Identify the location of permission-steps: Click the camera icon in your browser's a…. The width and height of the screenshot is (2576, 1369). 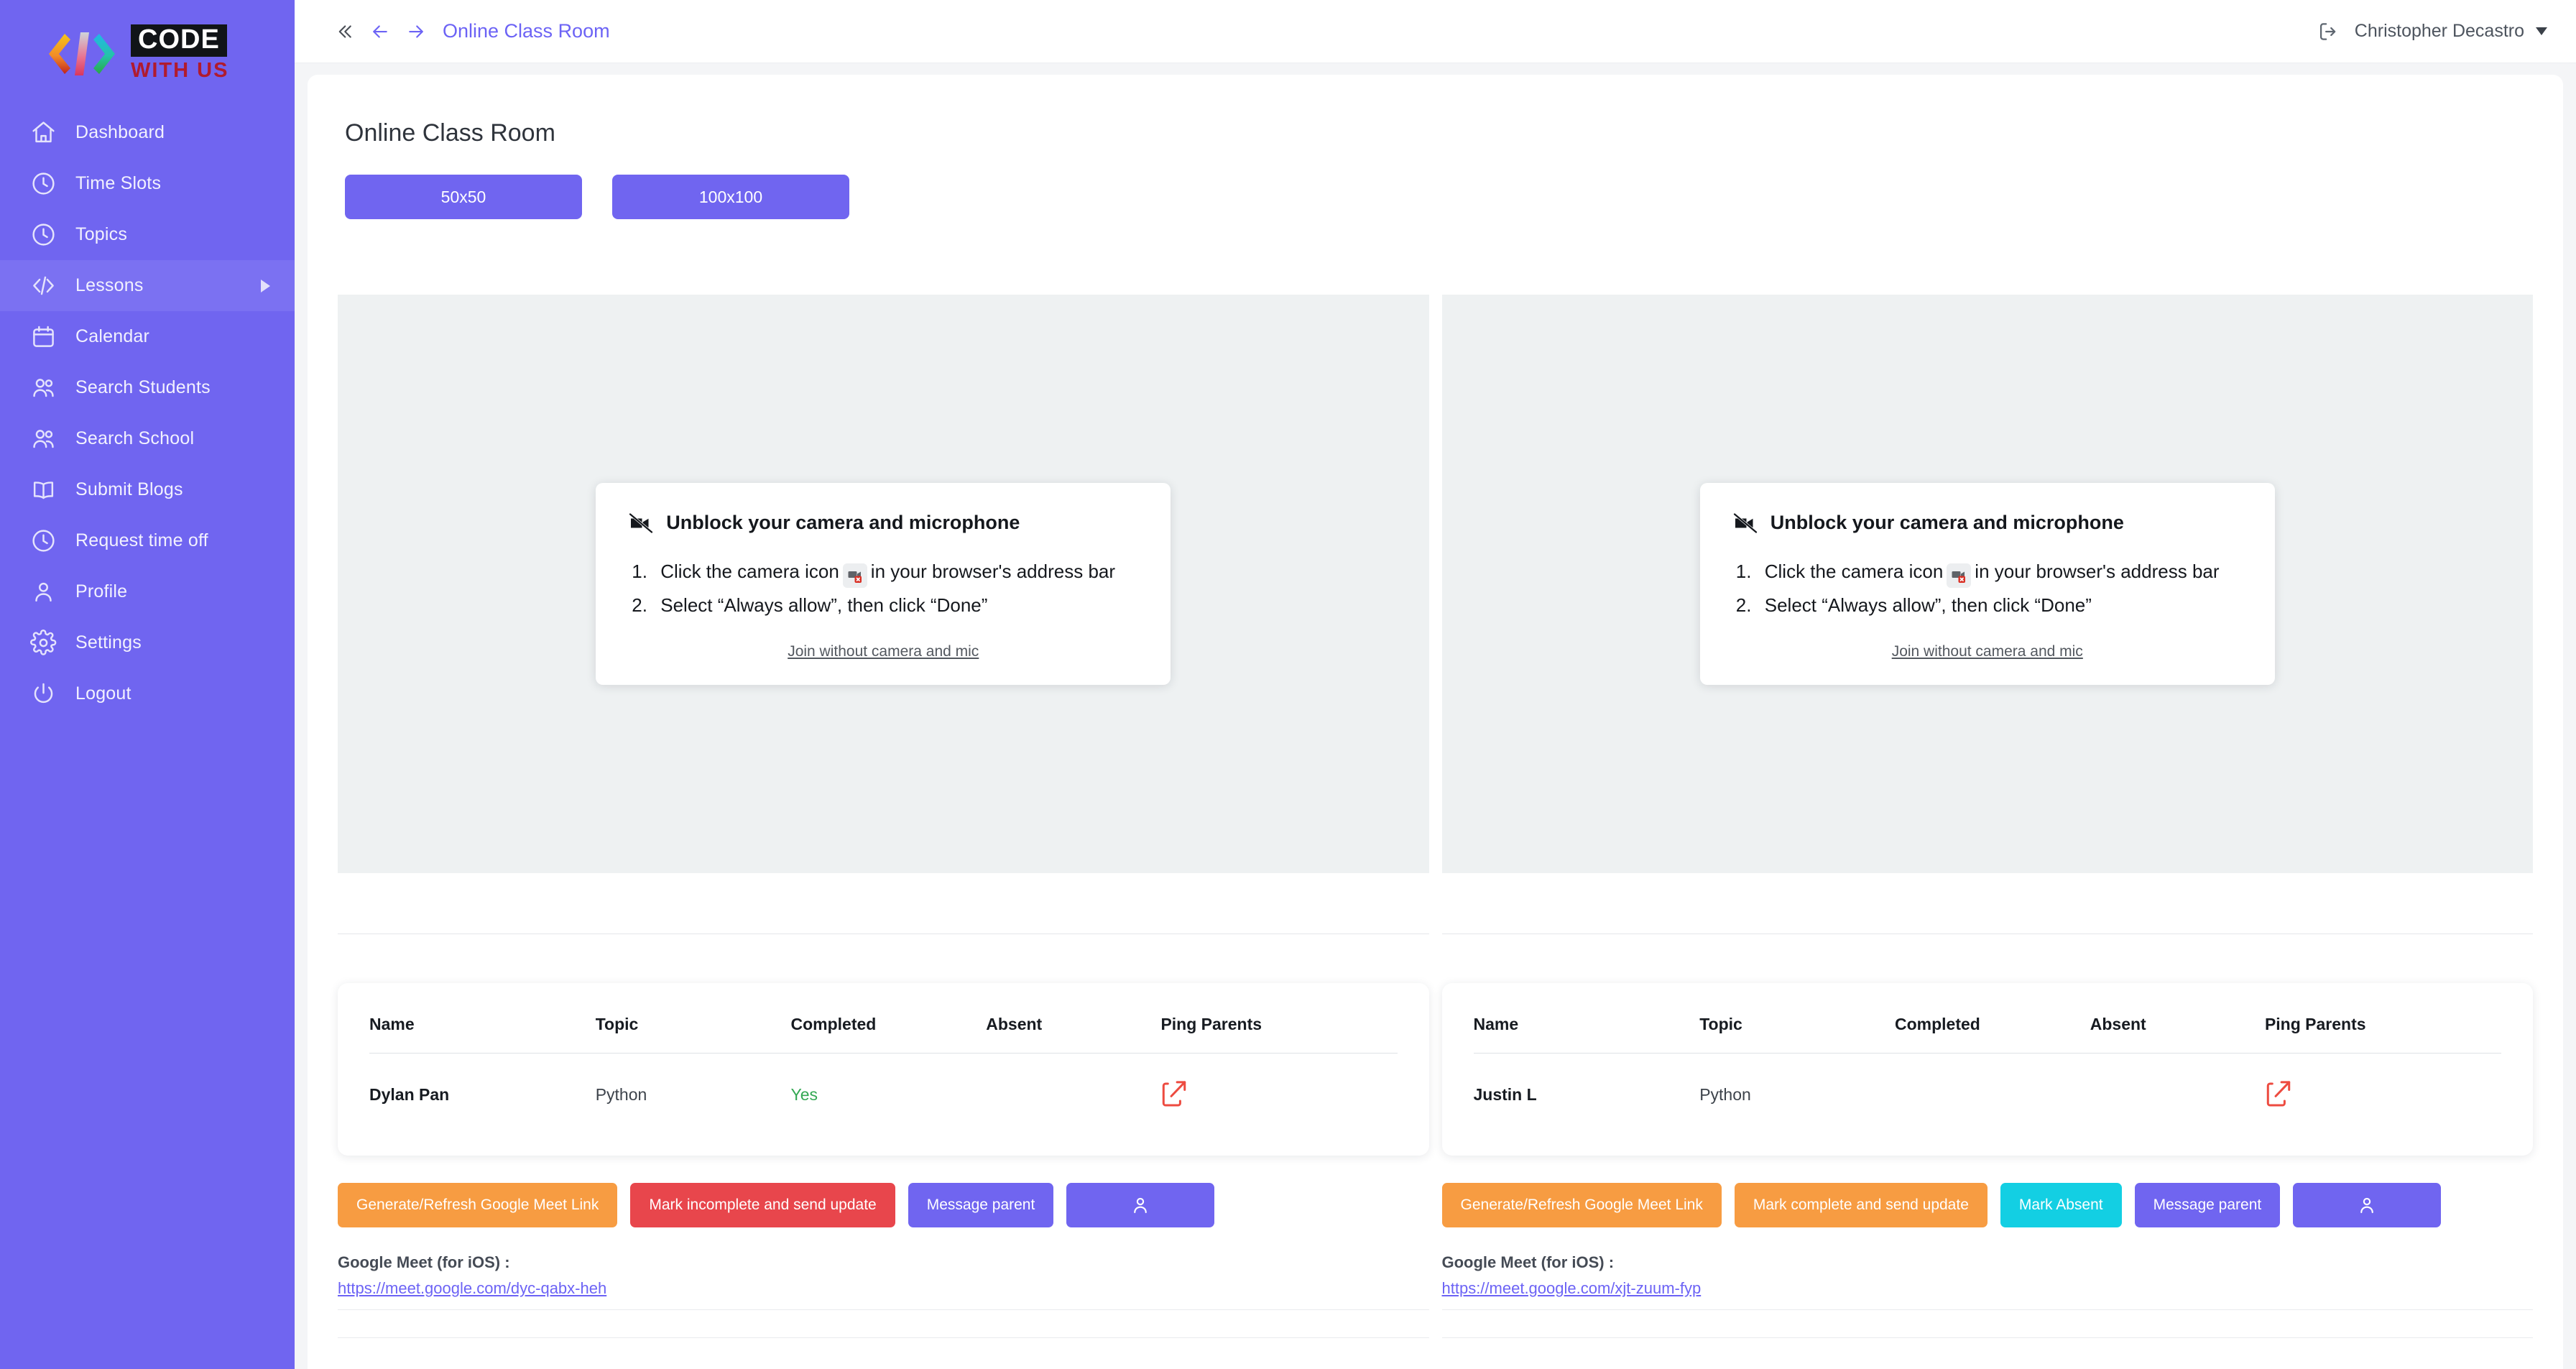
(1987, 588).